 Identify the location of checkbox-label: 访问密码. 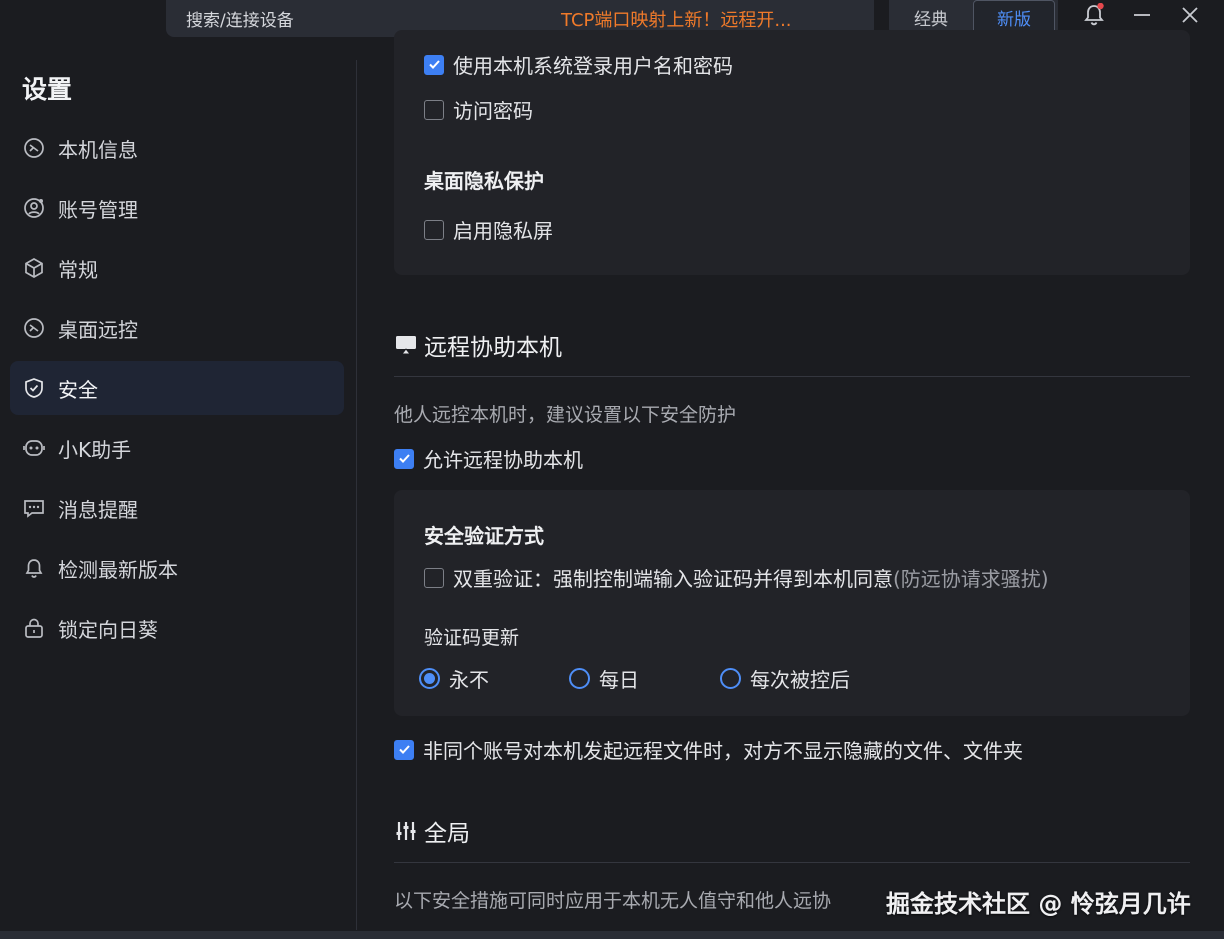
(493, 111).